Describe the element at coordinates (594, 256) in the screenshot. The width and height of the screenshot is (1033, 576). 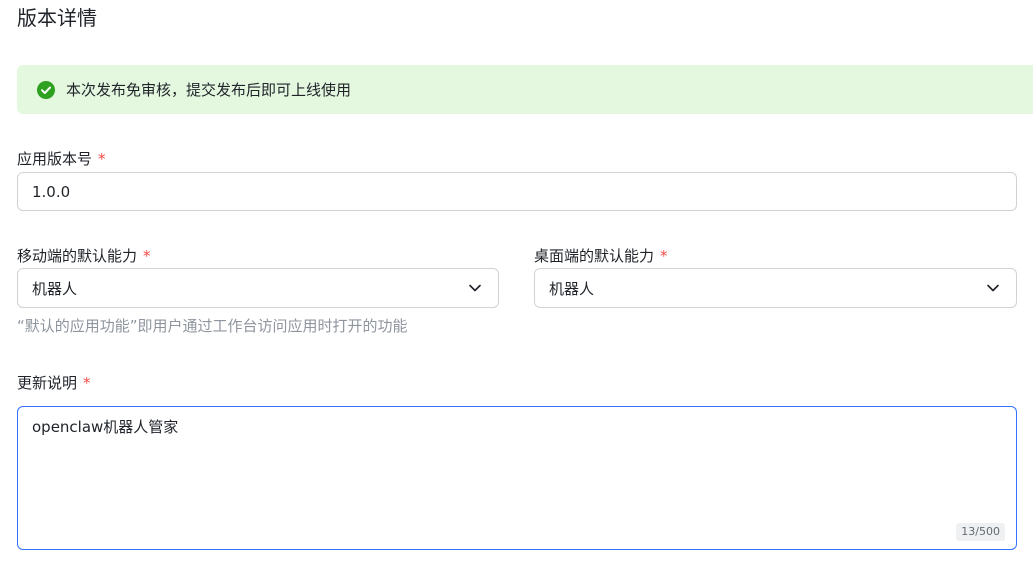
I see `desktop-default-label-text: 桌面端的默认能力` at that location.